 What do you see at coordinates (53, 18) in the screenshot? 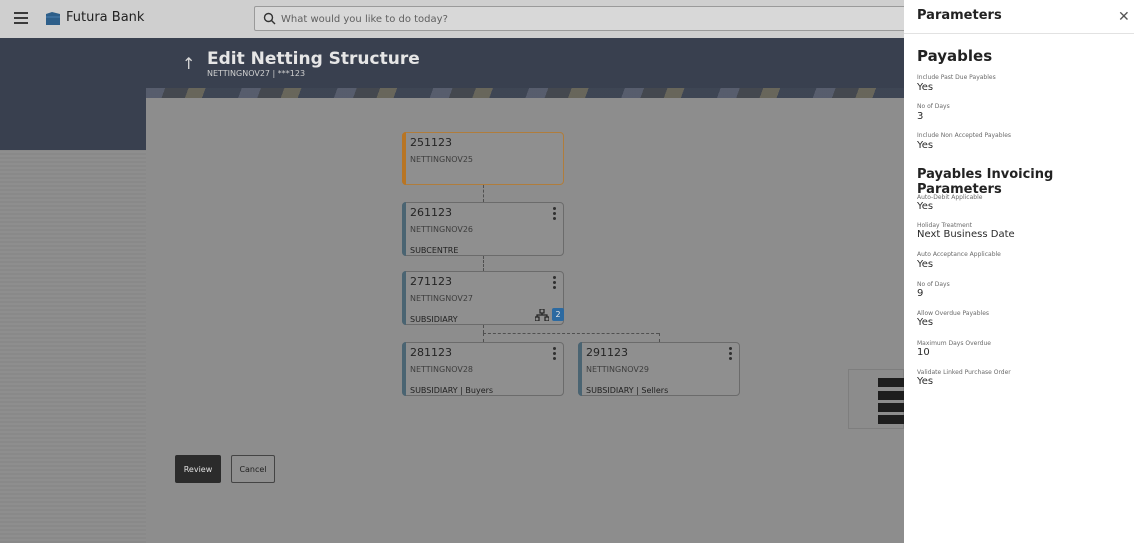
I see `bank-logo-icon` at bounding box center [53, 18].